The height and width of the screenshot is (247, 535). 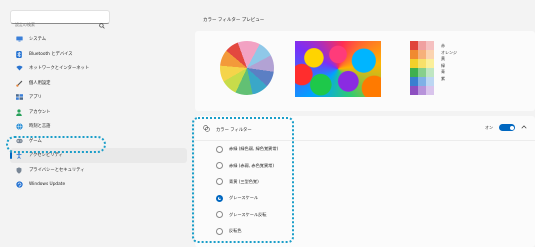 What do you see at coordinates (38, 40) in the screenshot?
I see `sidebar-item-label: システム` at bounding box center [38, 40].